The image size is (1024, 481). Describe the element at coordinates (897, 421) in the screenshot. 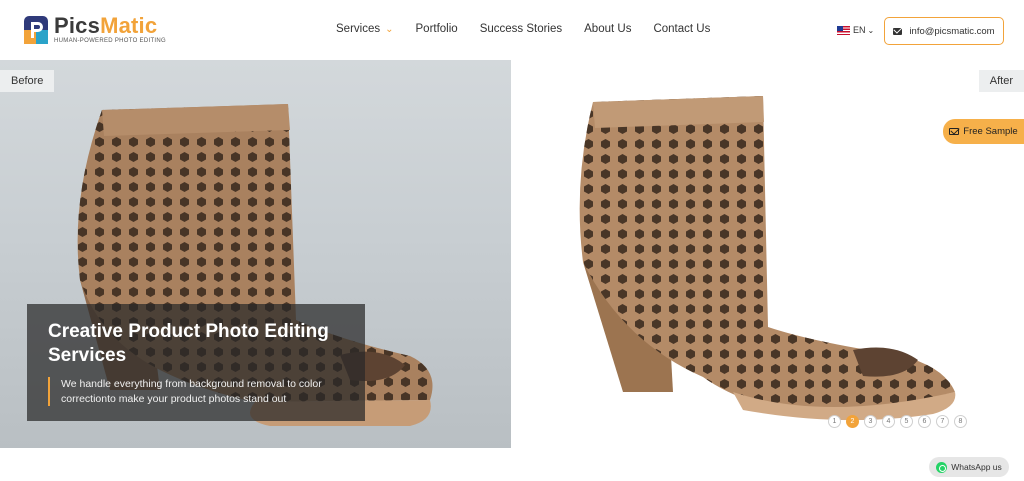

I see `slider-pagination: 1 2 3 4 5 6 7 8` at that location.